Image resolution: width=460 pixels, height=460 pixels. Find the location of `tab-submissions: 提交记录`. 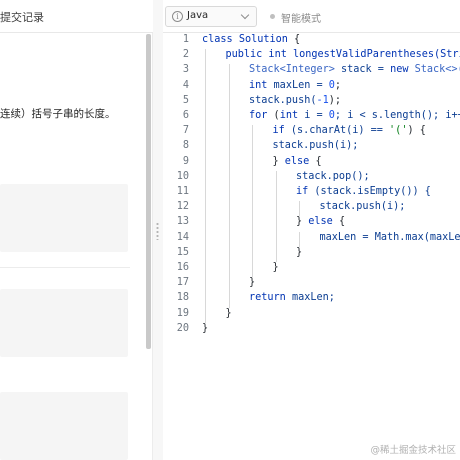

tab-submissions: 提交记录 is located at coordinates (22, 17).